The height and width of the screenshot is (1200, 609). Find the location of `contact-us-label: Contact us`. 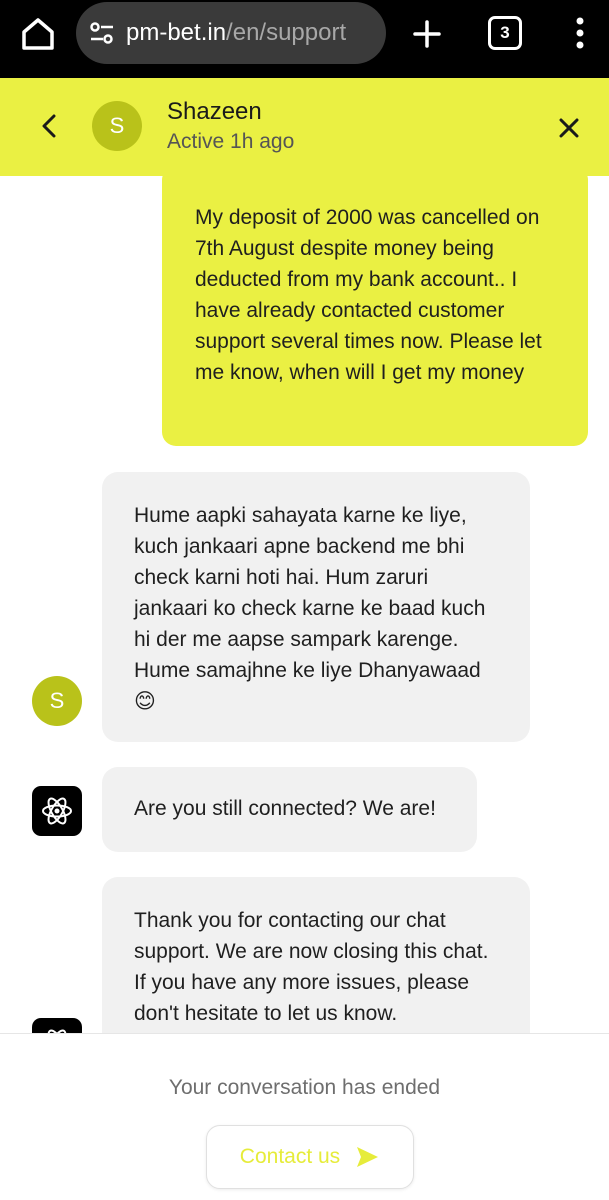

contact-us-label: Contact us is located at coordinates (290, 1156).